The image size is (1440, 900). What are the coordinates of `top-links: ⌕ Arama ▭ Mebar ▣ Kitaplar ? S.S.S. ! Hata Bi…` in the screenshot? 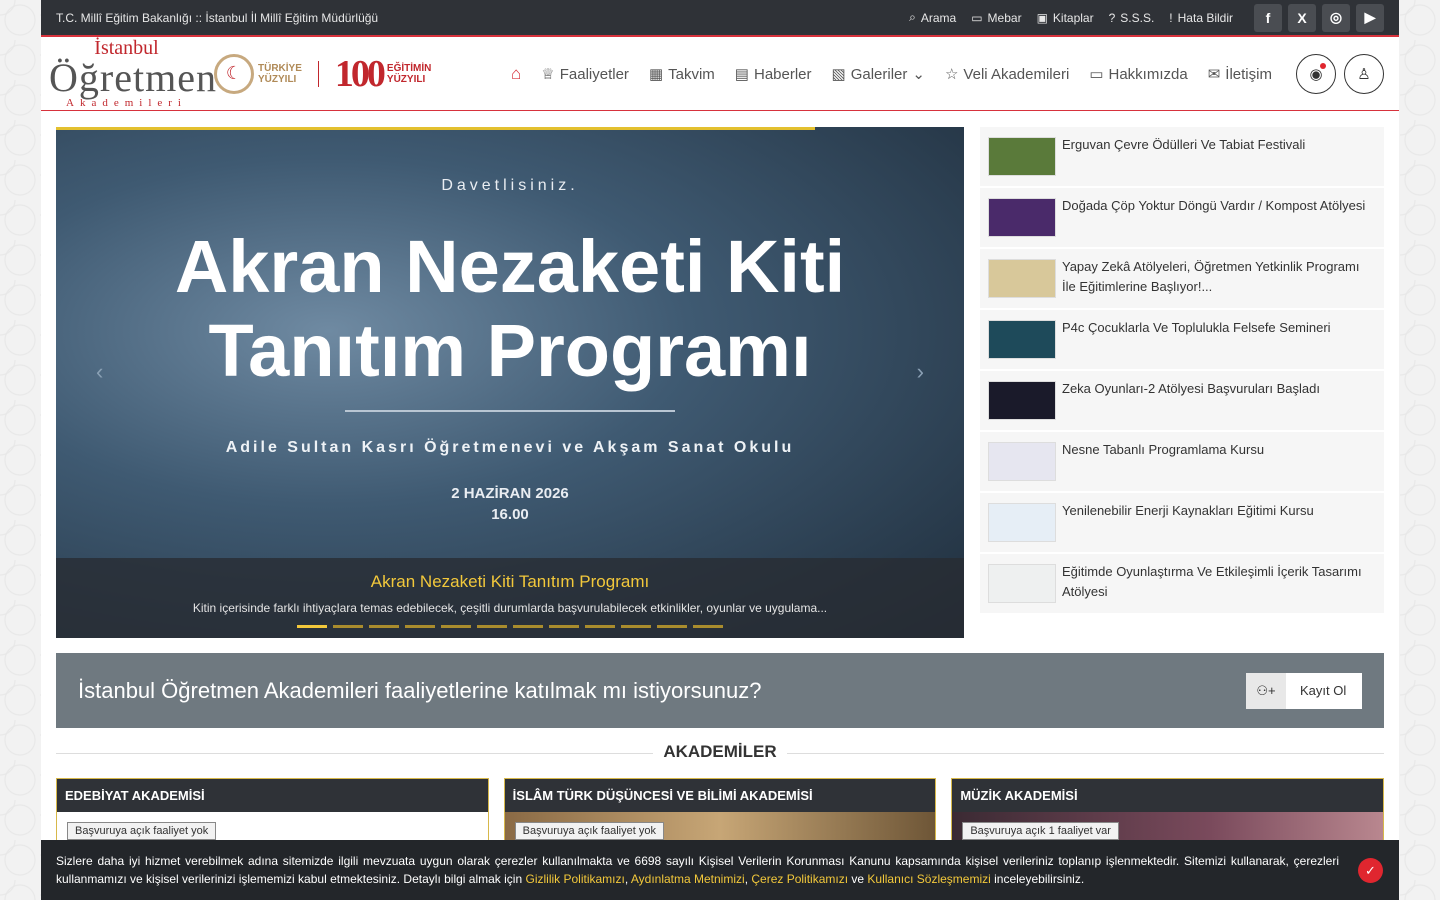 It's located at (1146, 17).